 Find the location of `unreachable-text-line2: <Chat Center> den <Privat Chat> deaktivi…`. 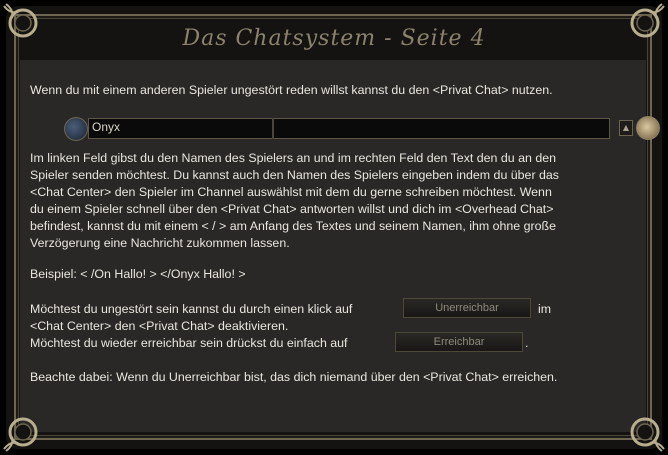

unreachable-text-line2: <Chat Center> den <Privat Chat> deaktivi… is located at coordinates (159, 326).